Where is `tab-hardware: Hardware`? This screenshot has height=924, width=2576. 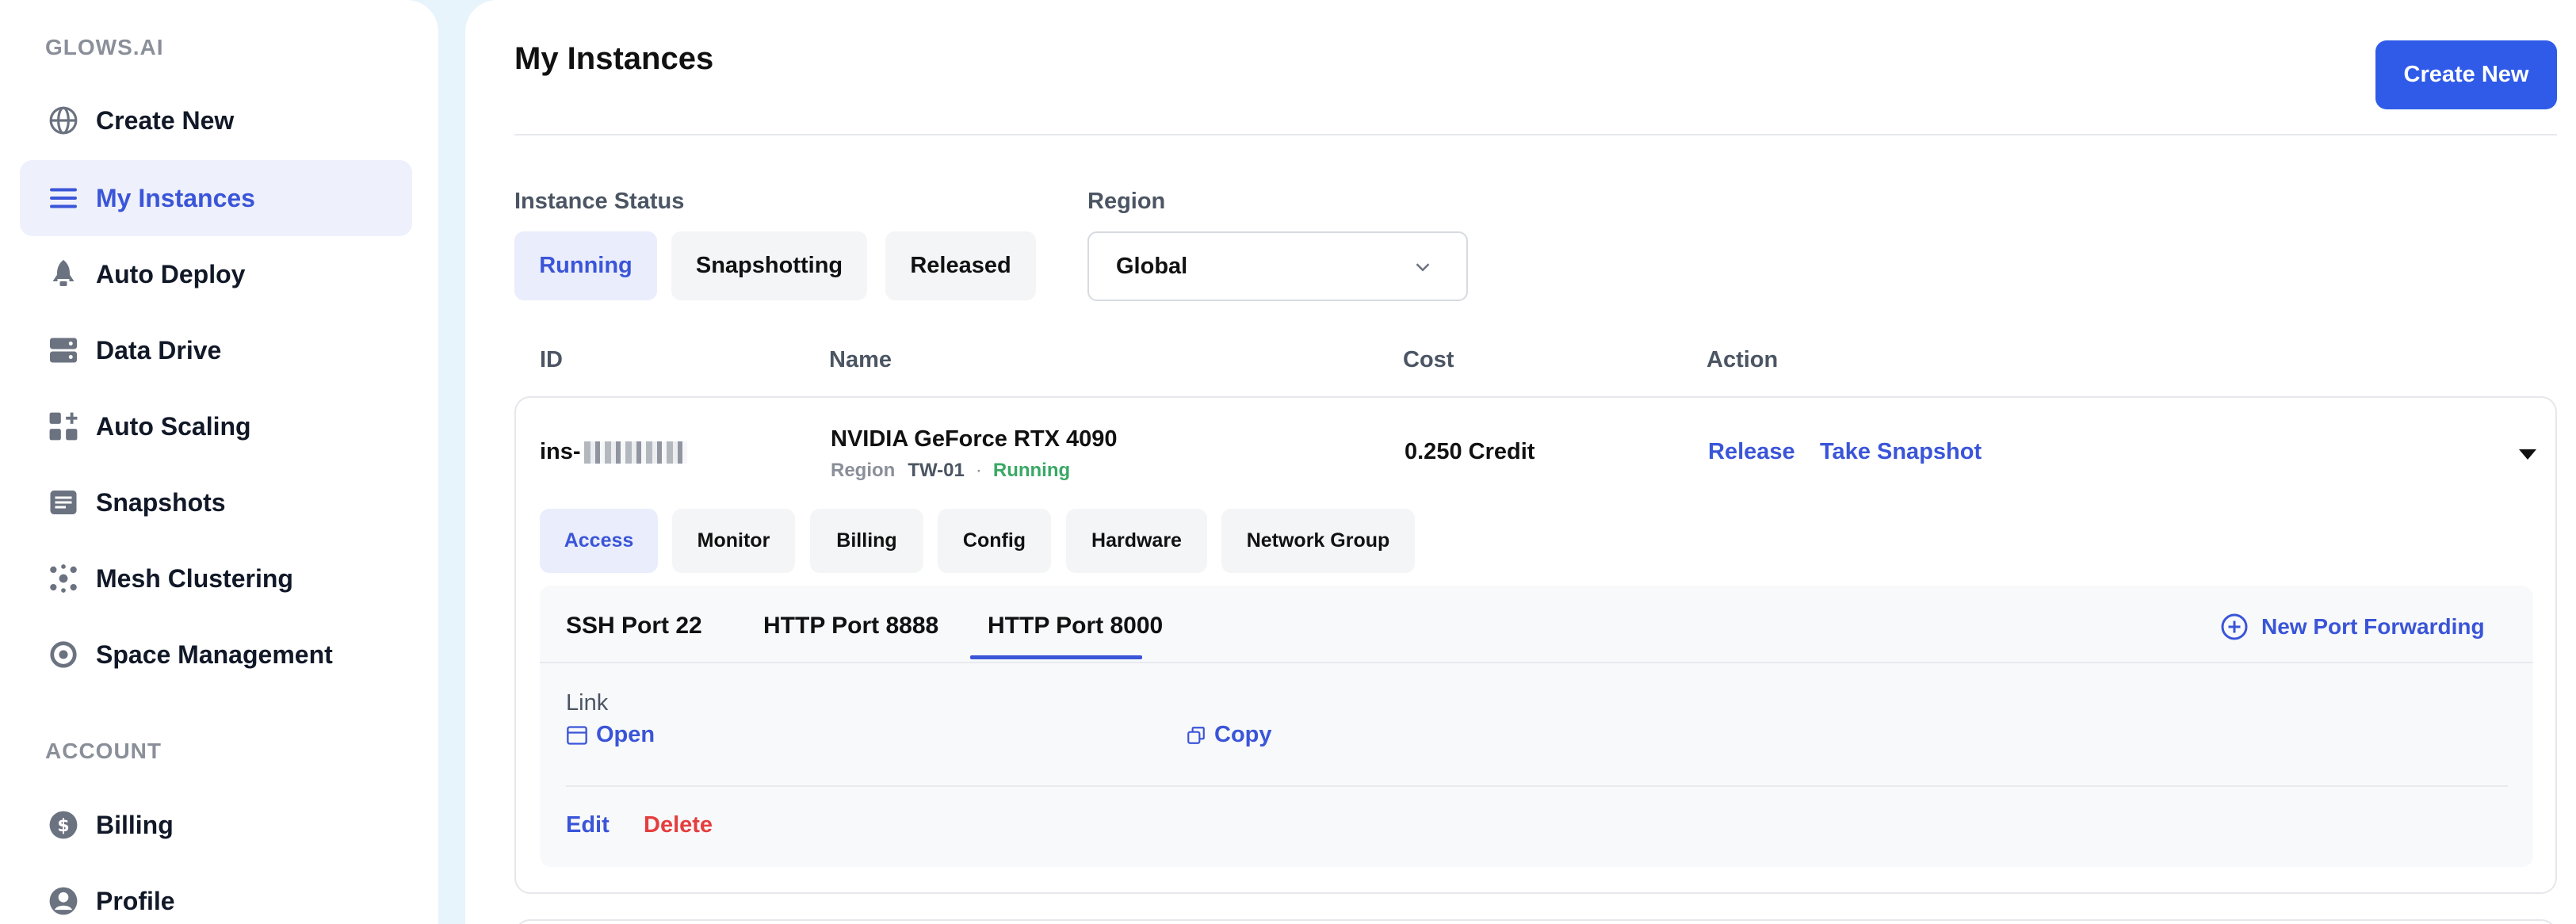
tab-hardware: Hardware is located at coordinates (1136, 541).